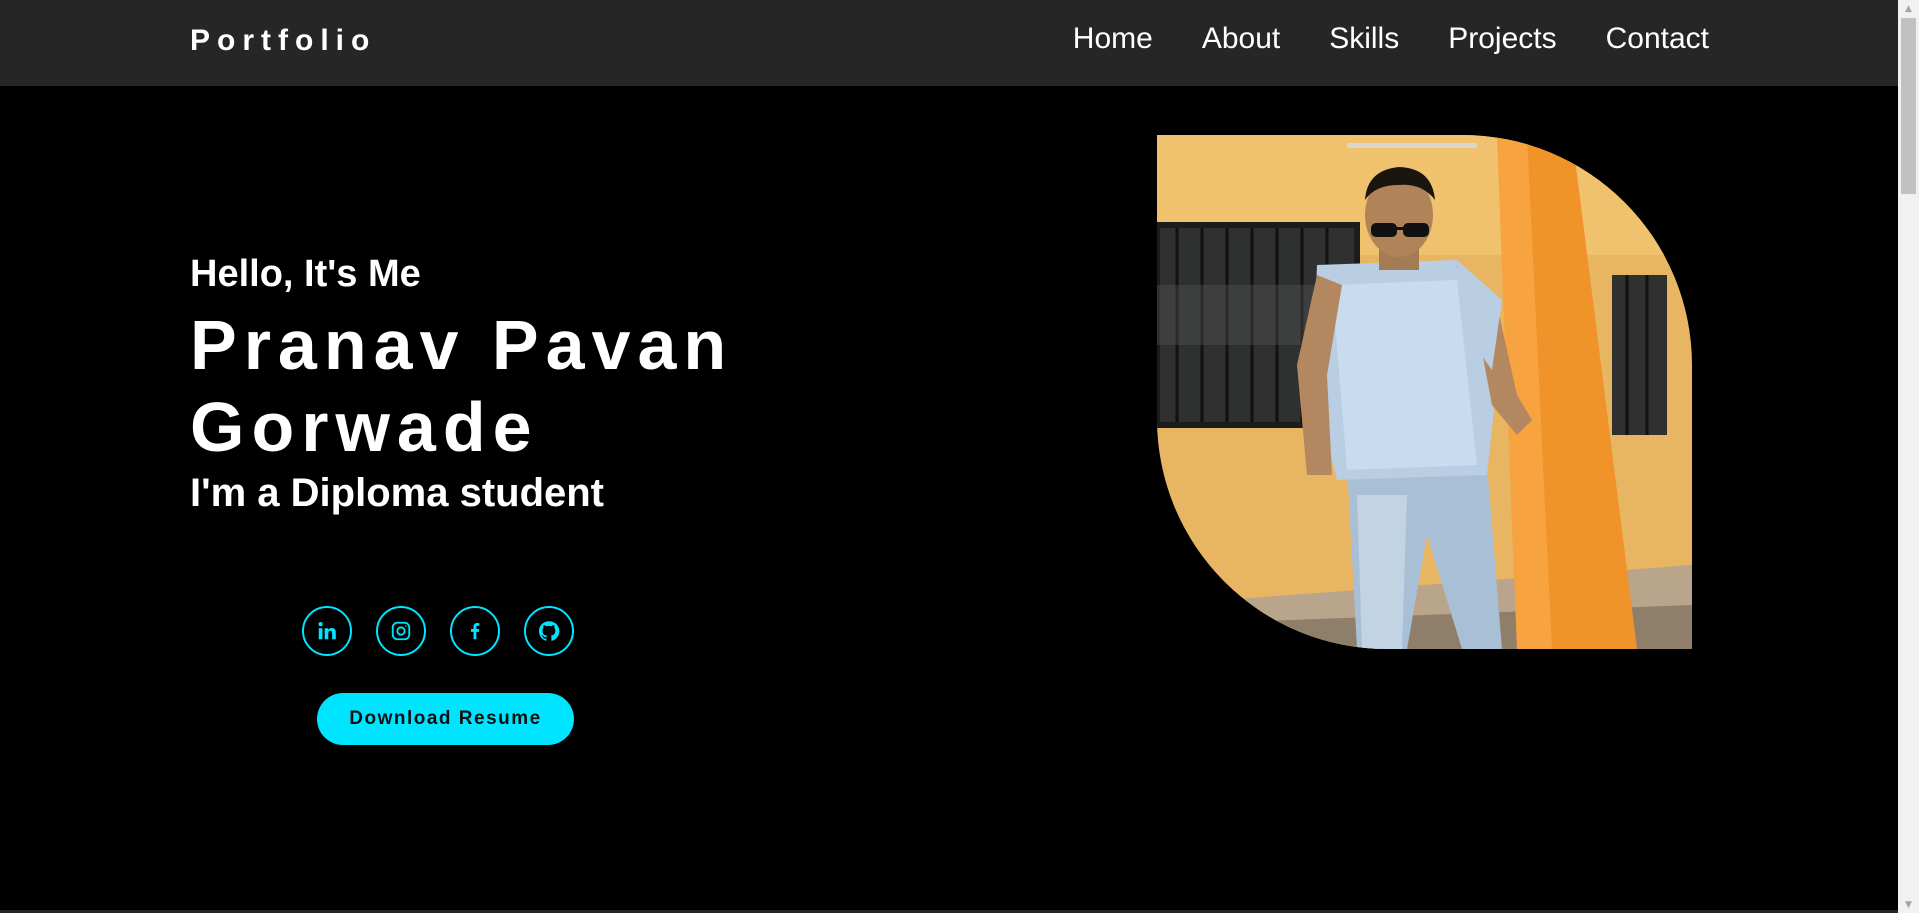  Describe the element at coordinates (1657, 39) in the screenshot. I see `nav-link-contact: Contact` at that location.